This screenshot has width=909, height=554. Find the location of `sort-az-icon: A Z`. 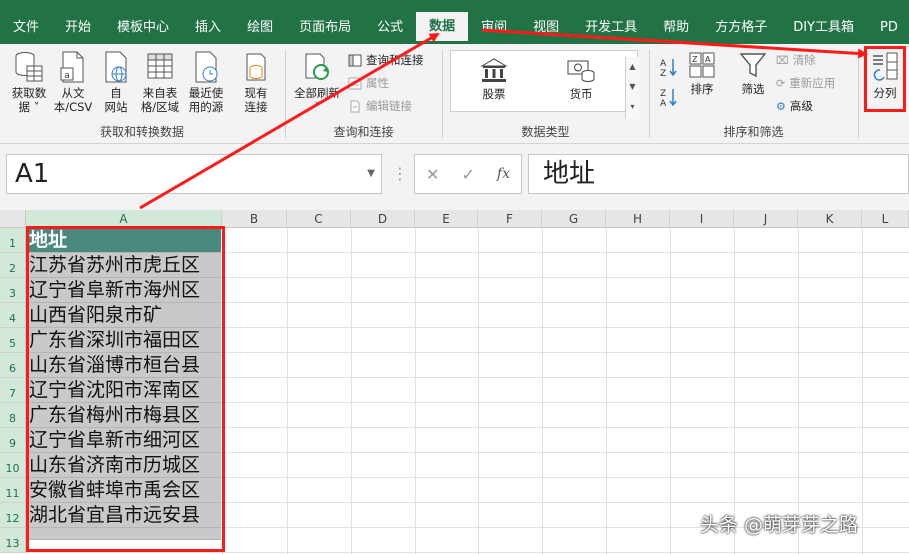

sort-az-icon: A Z is located at coordinates (668, 68).